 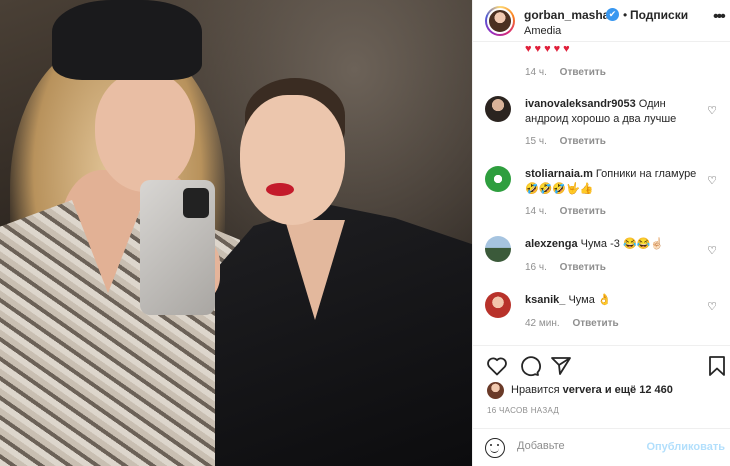 What do you see at coordinates (615, 182) in the screenshot?
I see `comment-text: stoliarnaia.m Гопники на гламуре 🤣🤣🤣🤟👍` at bounding box center [615, 182].